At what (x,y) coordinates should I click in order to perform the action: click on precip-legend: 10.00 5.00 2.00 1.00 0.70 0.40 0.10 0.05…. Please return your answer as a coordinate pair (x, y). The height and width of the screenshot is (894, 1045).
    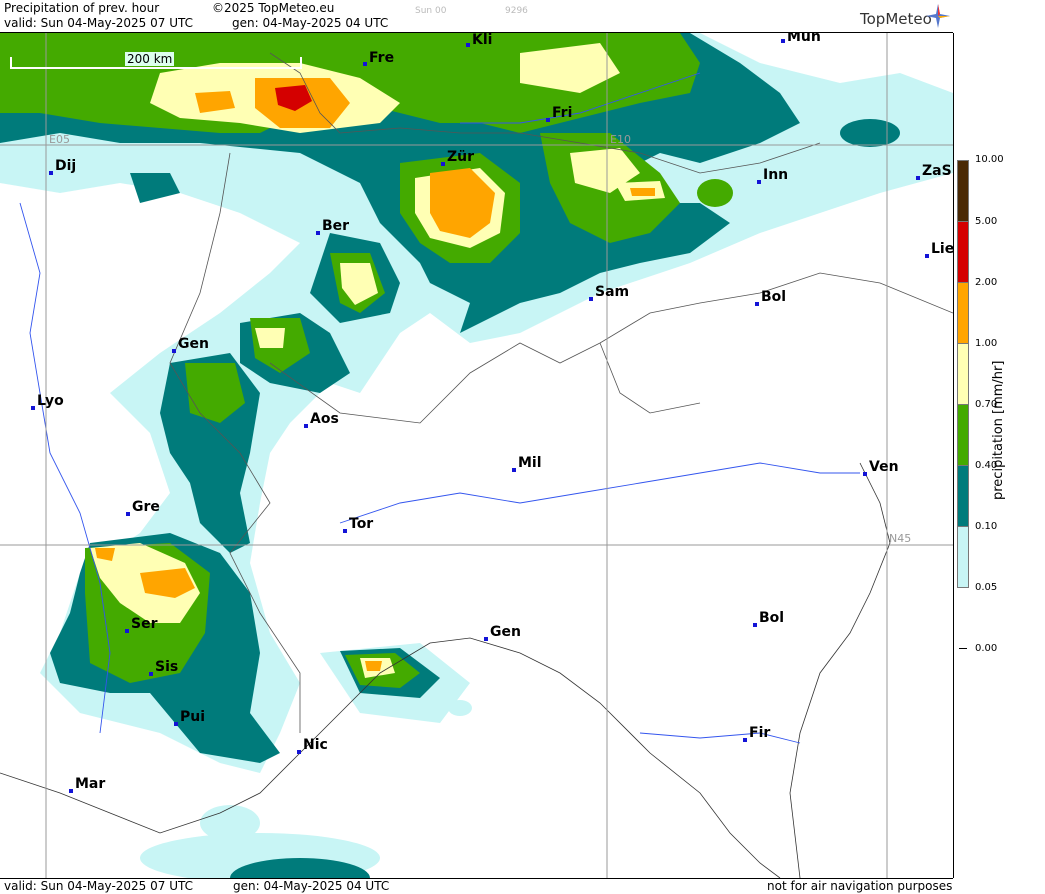
    Looking at the image, I should click on (1000, 446).